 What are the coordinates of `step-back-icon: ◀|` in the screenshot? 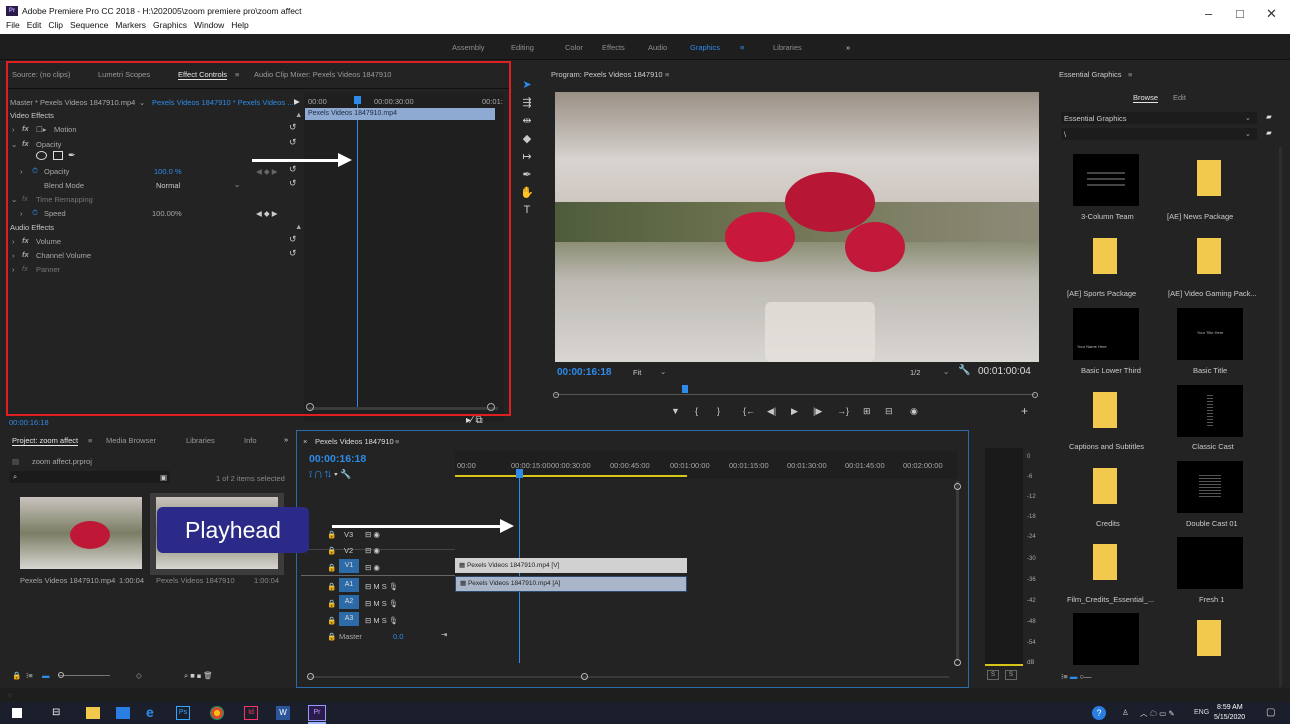 It's located at (771, 411).